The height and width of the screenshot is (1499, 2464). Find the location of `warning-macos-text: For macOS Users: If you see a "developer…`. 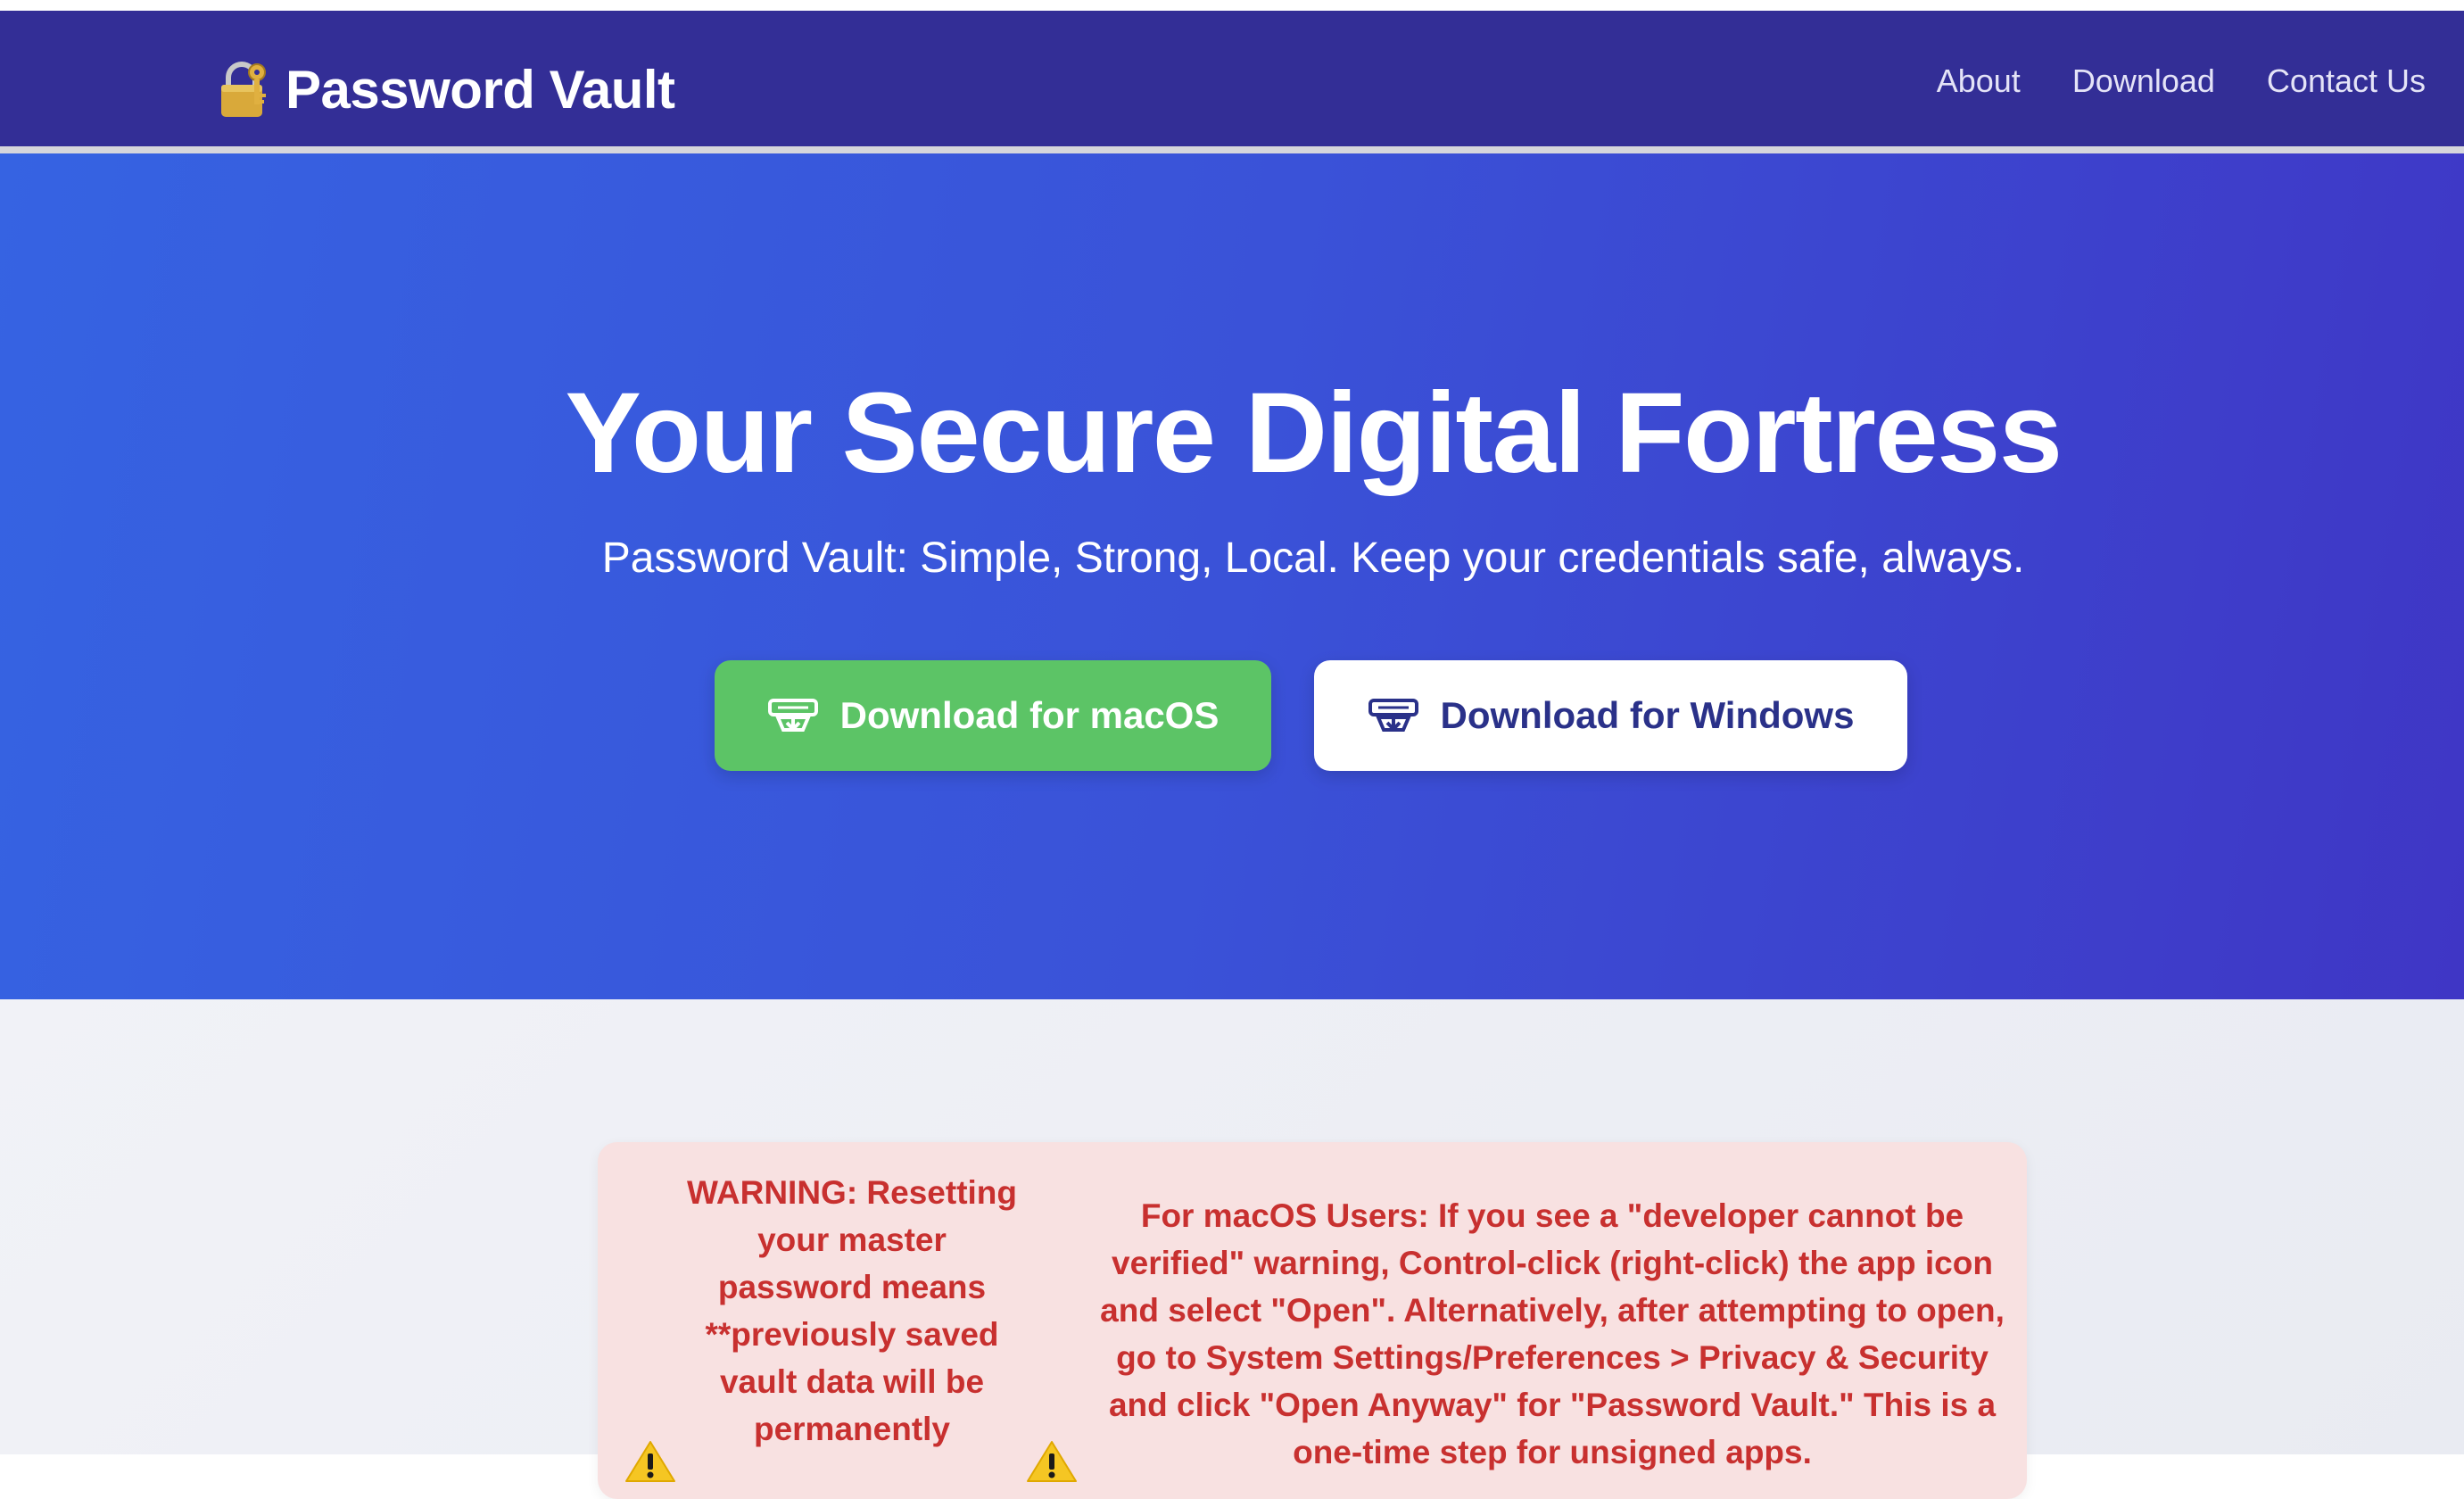

warning-macos-text: For macOS Users: If you see a "developer… is located at coordinates (1553, 1333).